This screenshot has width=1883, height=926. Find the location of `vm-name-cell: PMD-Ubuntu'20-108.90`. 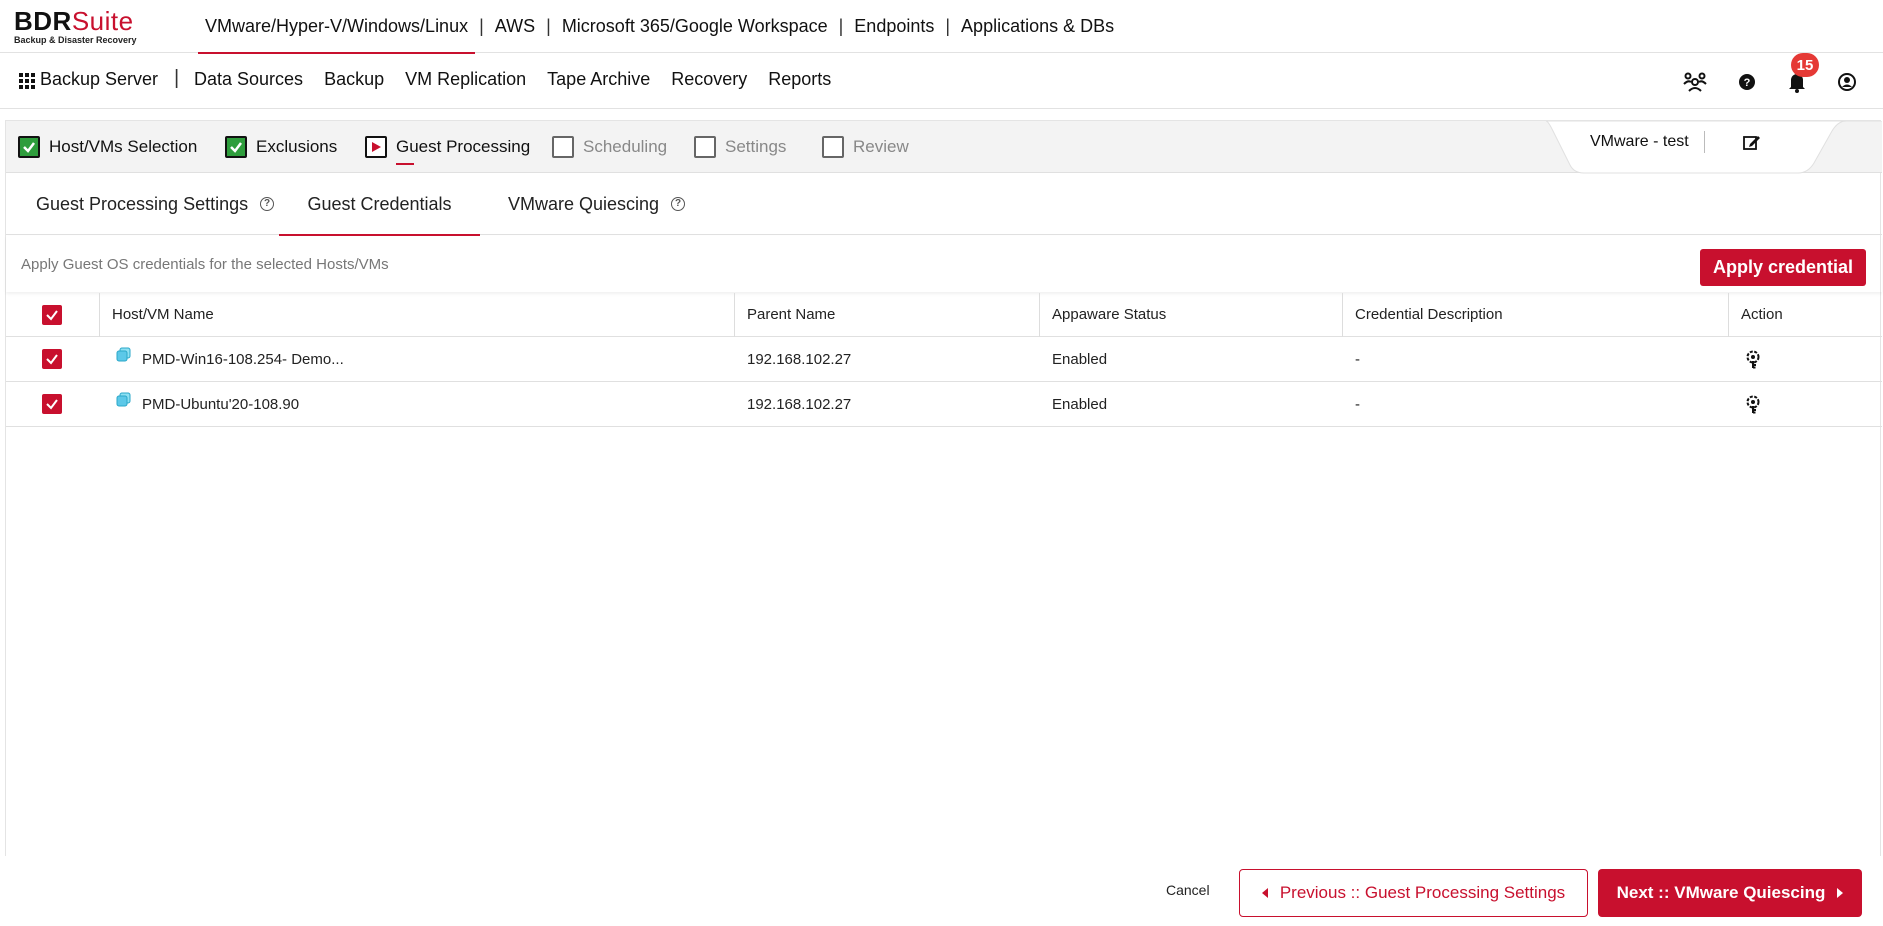

vm-name-cell: PMD-Ubuntu'20-108.90 is located at coordinates (207, 404).